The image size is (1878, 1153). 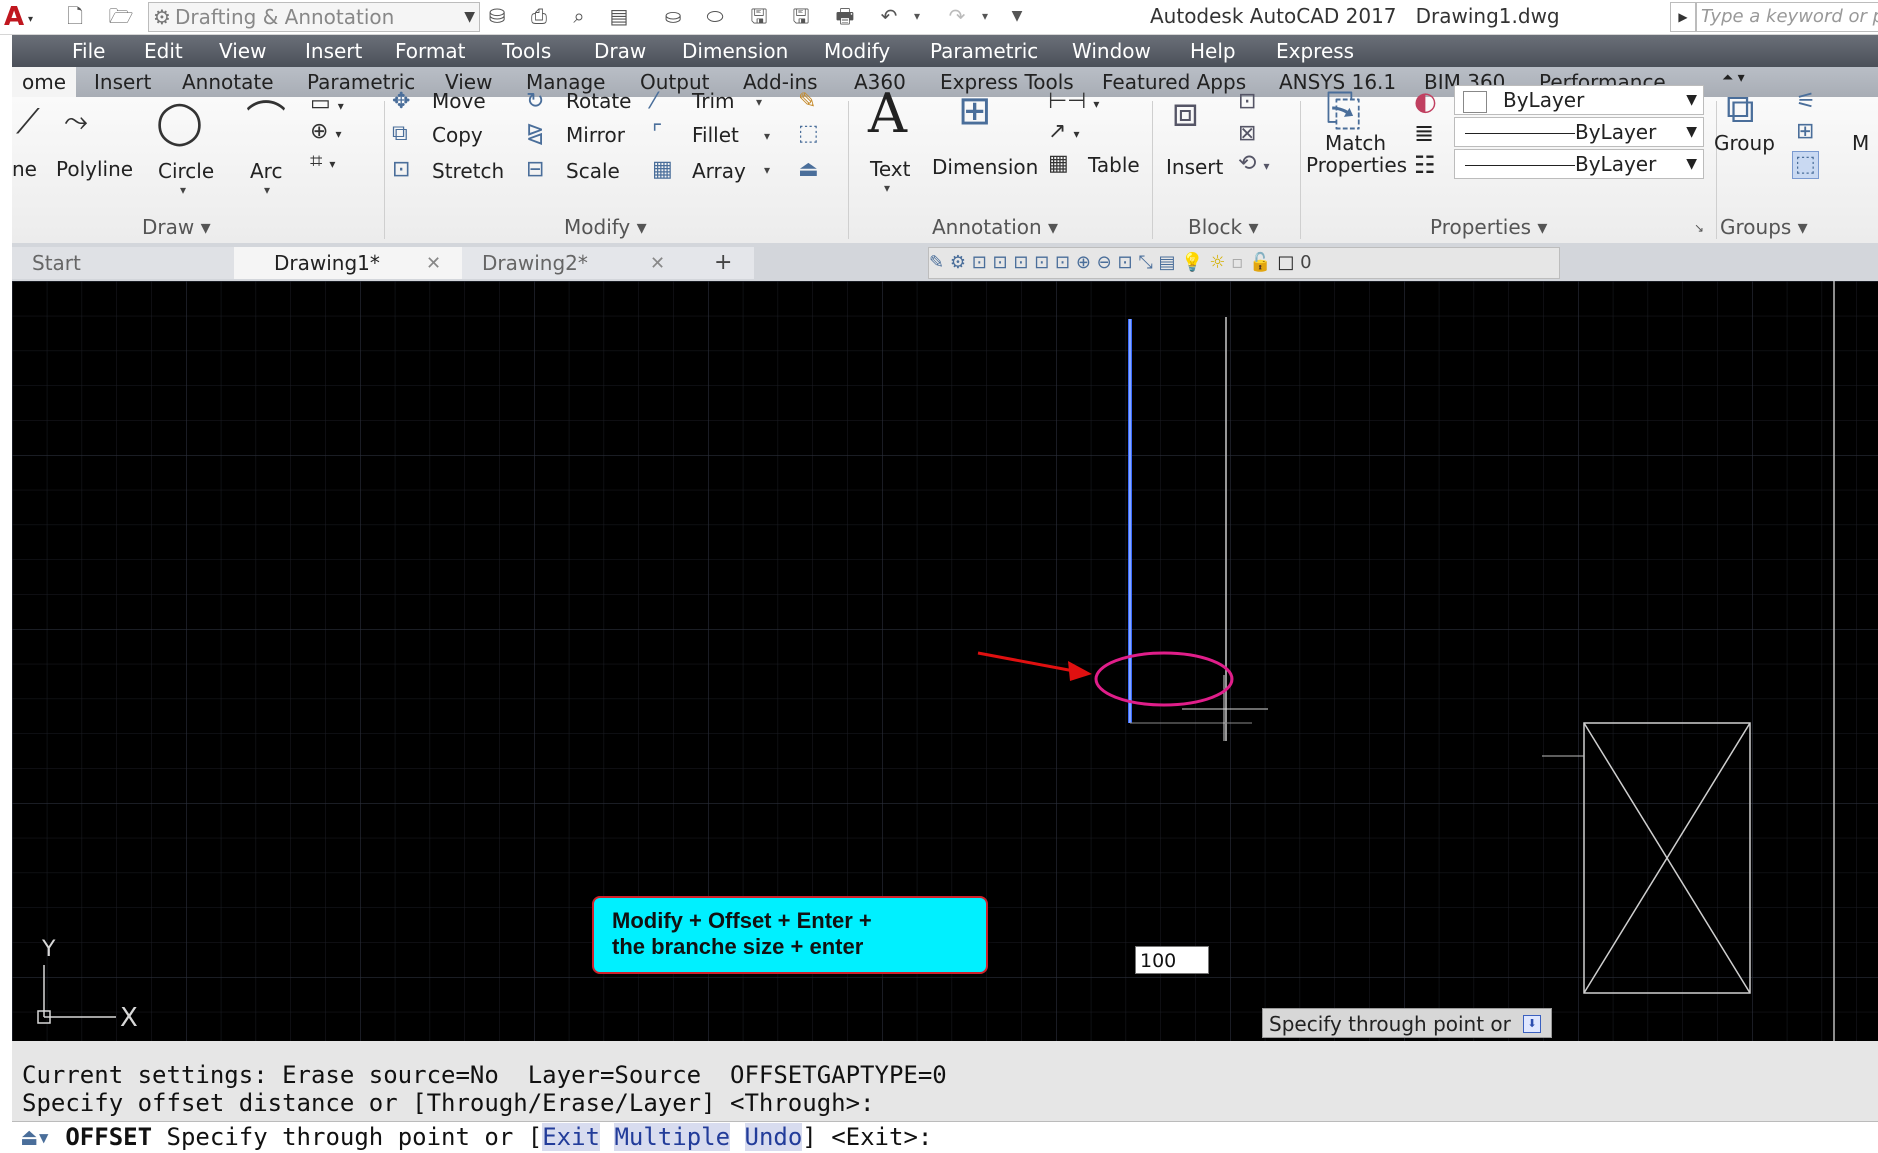 I want to click on text-dropdown-icon: ▾, so click(x=887, y=188).